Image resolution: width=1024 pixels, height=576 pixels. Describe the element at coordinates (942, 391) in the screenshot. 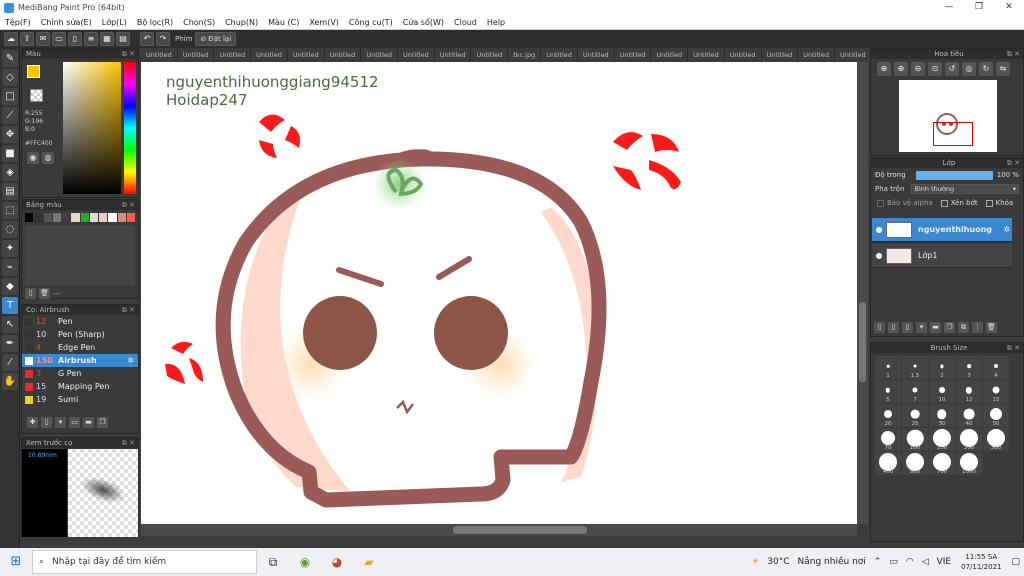

I see `brush-size-option: 10` at that location.